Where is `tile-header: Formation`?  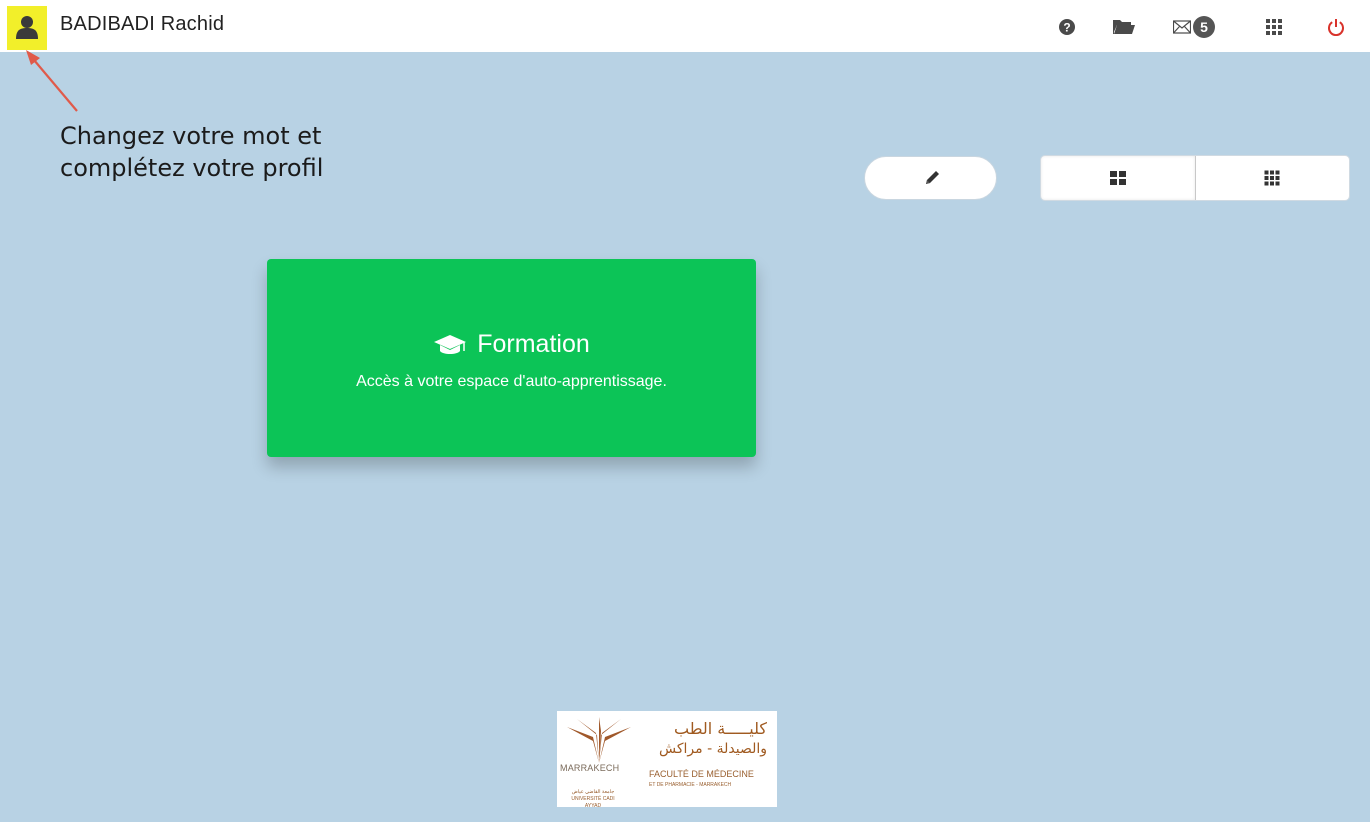
tile-header: Formation is located at coordinates (511, 344).